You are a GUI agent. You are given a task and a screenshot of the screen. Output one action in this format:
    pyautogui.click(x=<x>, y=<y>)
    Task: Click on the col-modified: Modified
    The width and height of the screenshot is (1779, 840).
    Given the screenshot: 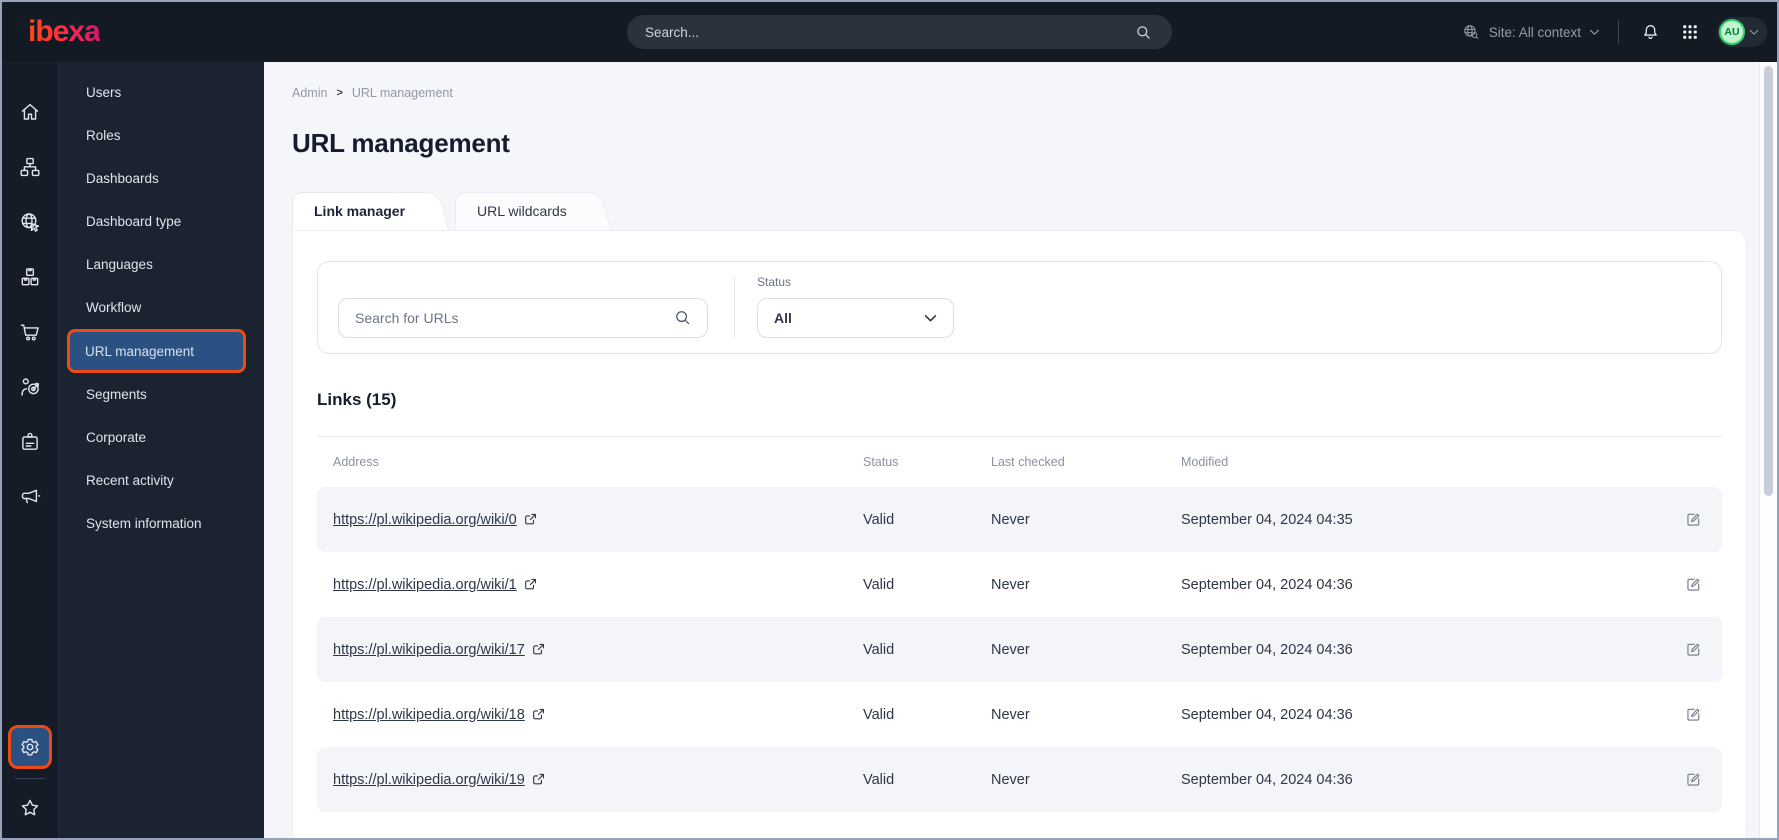 What is the action you would take?
    pyautogui.click(x=1205, y=462)
    